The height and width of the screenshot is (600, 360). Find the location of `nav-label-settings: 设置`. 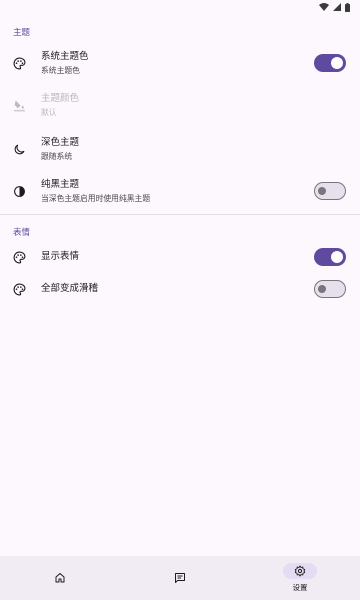

nav-label-settings: 设置 is located at coordinates (300, 587).